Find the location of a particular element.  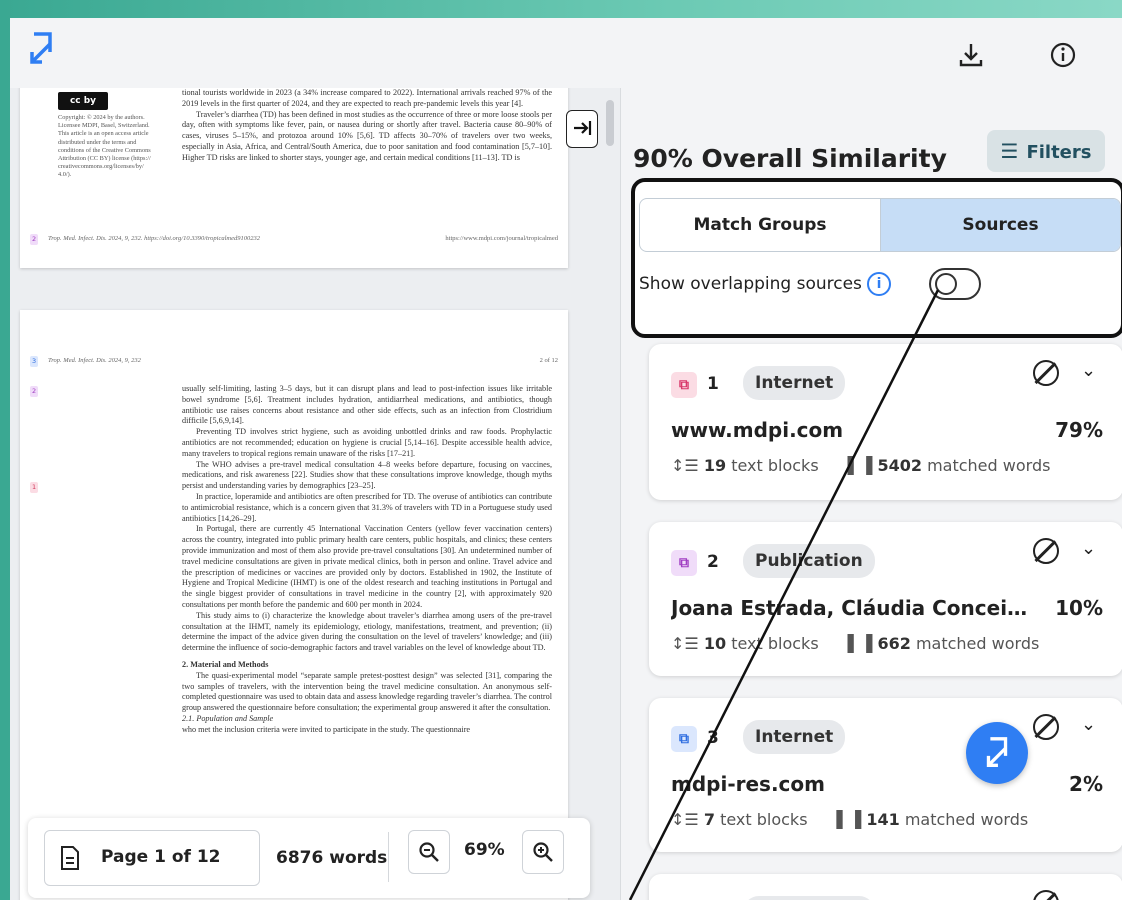

source-meta: ↕☰ 19 text blocks ▌▐ 5402 matched words is located at coordinates (860, 465).